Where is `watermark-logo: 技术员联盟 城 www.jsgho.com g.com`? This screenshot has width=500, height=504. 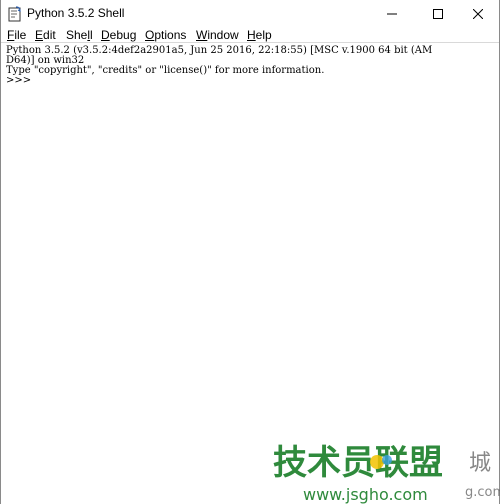 watermark-logo: 技术员联盟 城 www.jsgho.com g.com is located at coordinates (386, 473).